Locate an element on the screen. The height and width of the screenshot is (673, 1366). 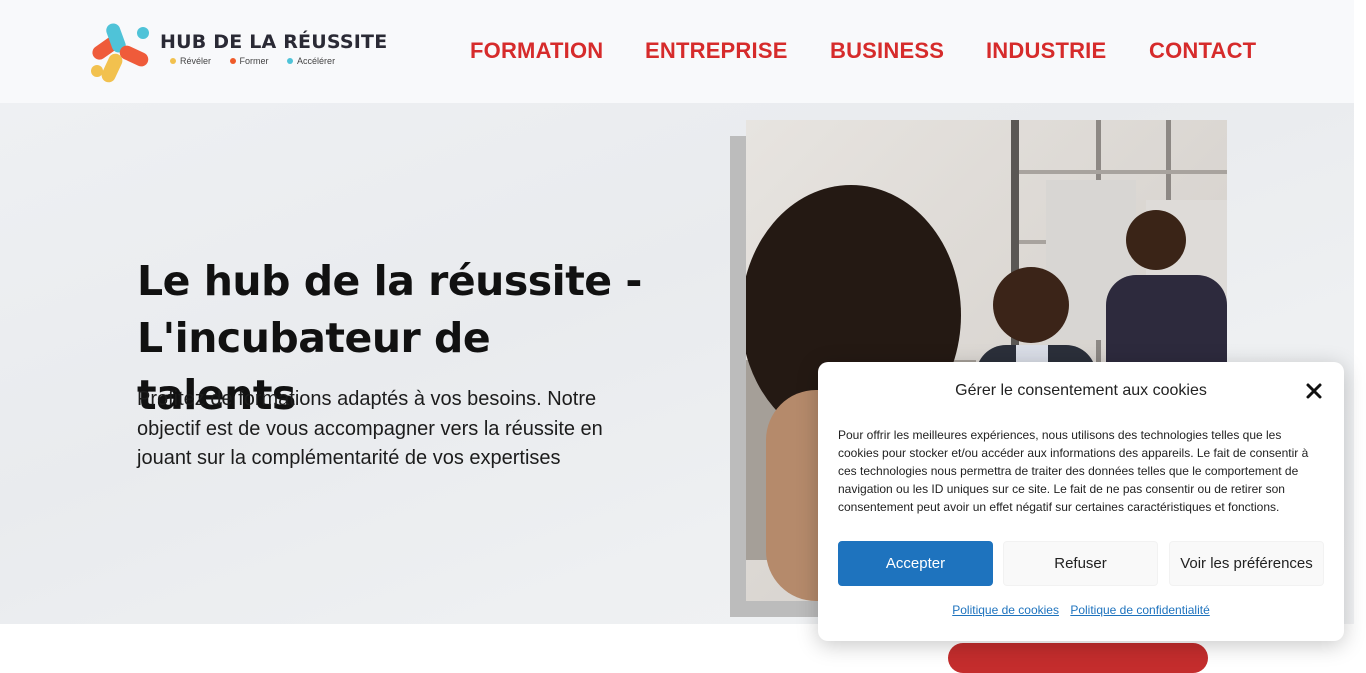
nav-item-entreprise: ENTREPRISE is located at coordinates (716, 51).